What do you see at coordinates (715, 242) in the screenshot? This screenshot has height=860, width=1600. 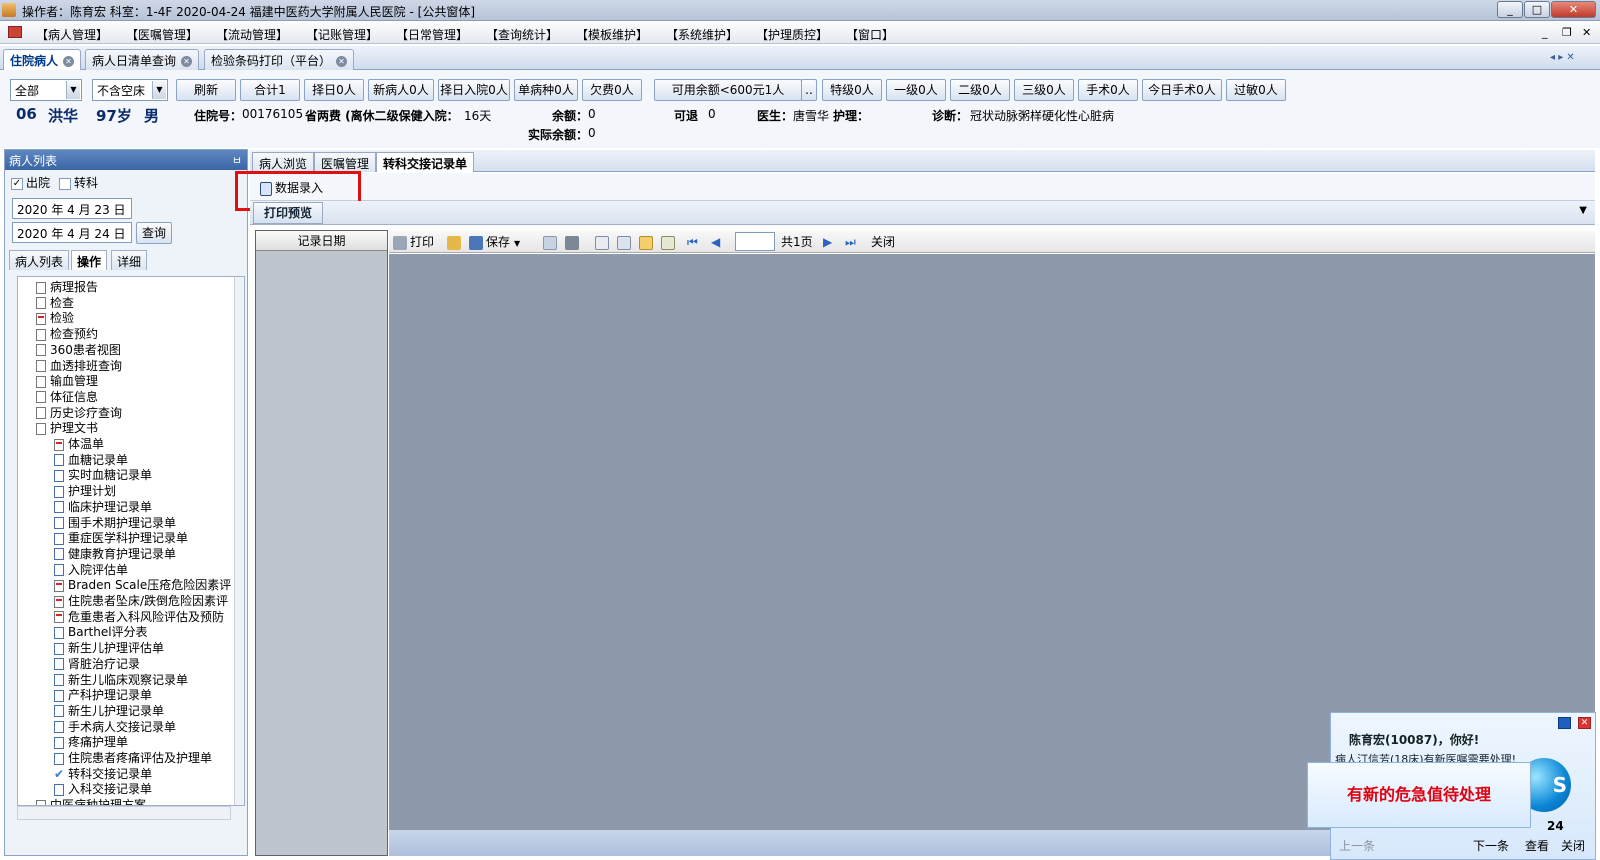 I see `prev-page-button: ◀` at bounding box center [715, 242].